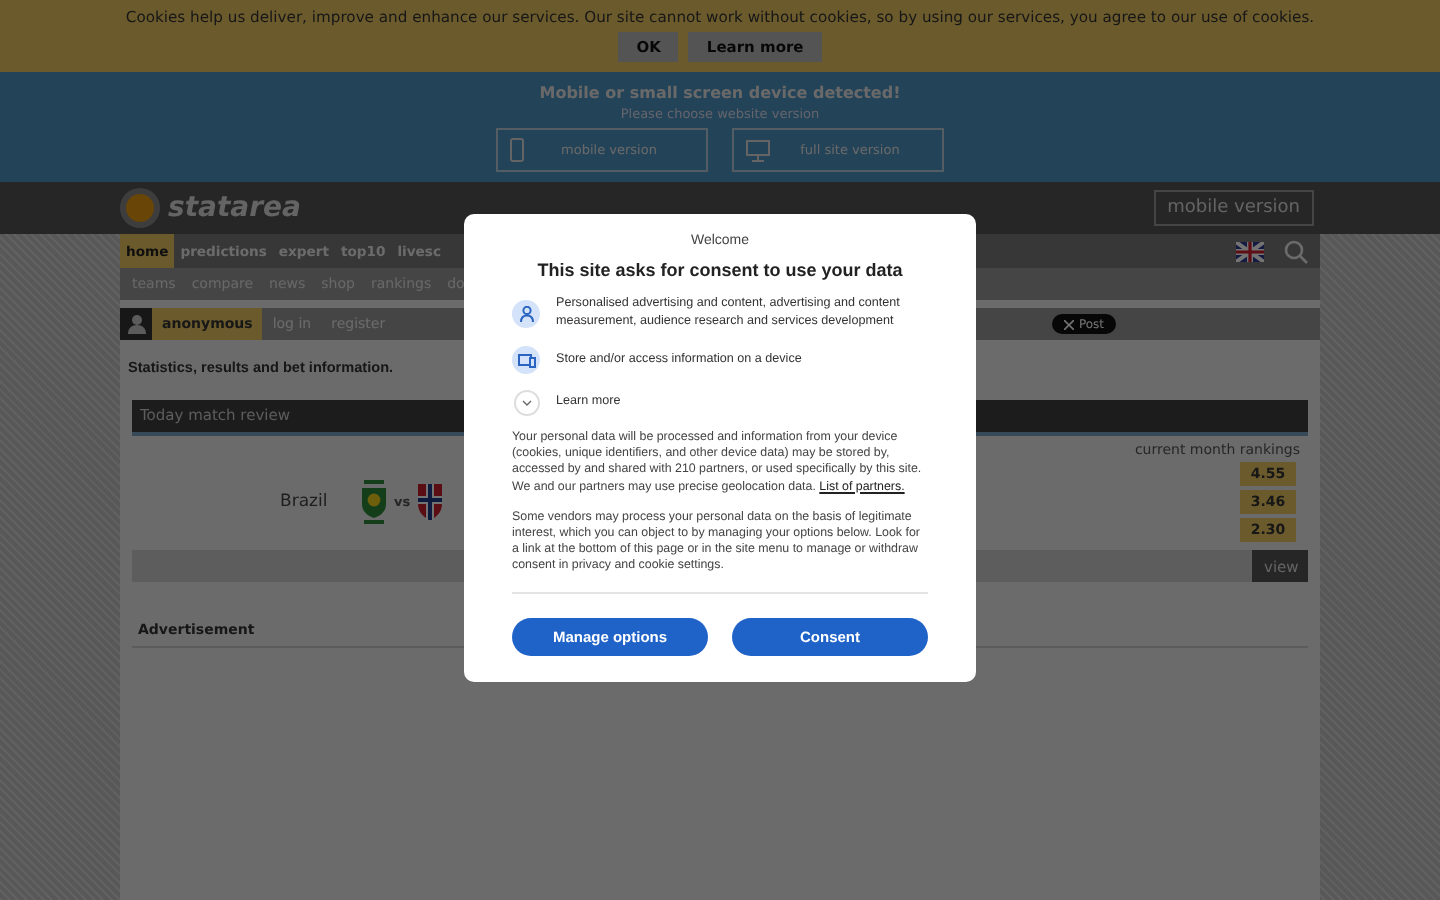 This screenshot has width=1440, height=900. I want to click on uk-flag-icon, so click(1250, 251).